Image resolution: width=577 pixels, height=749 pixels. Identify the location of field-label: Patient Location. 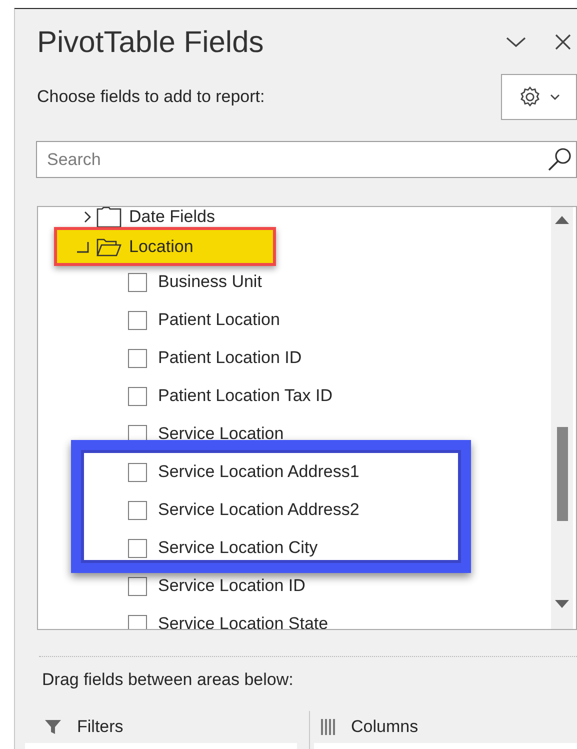
(219, 320).